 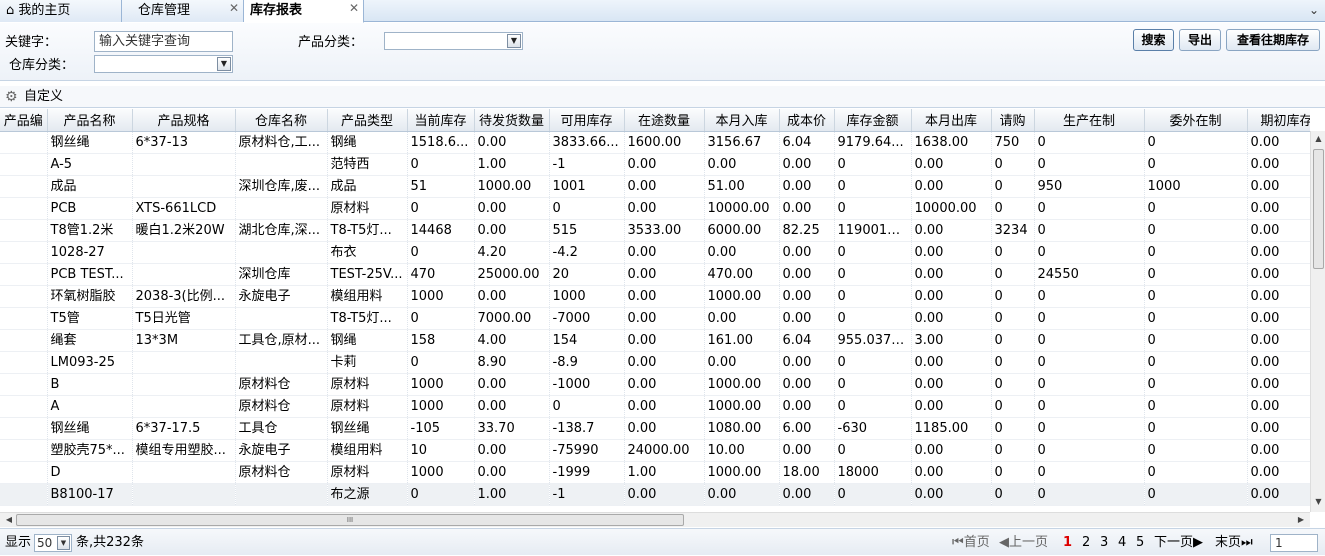 I want to click on table-cell: 10000.00, so click(x=742, y=208).